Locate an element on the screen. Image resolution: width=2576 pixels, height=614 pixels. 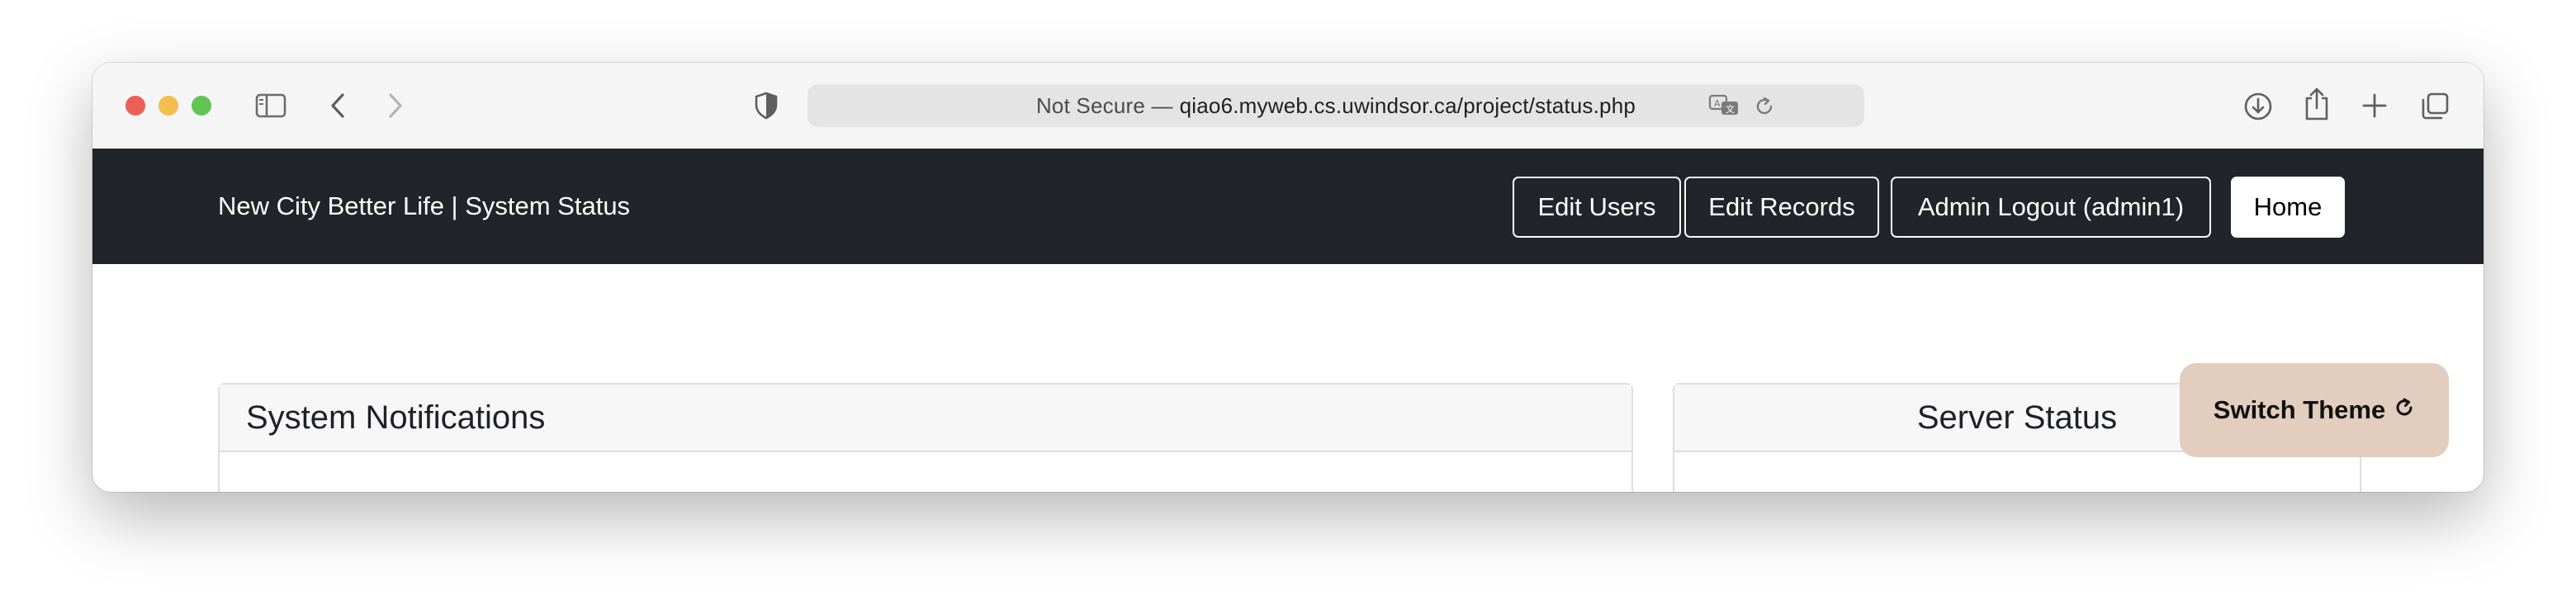
shield-icon is located at coordinates (766, 106).